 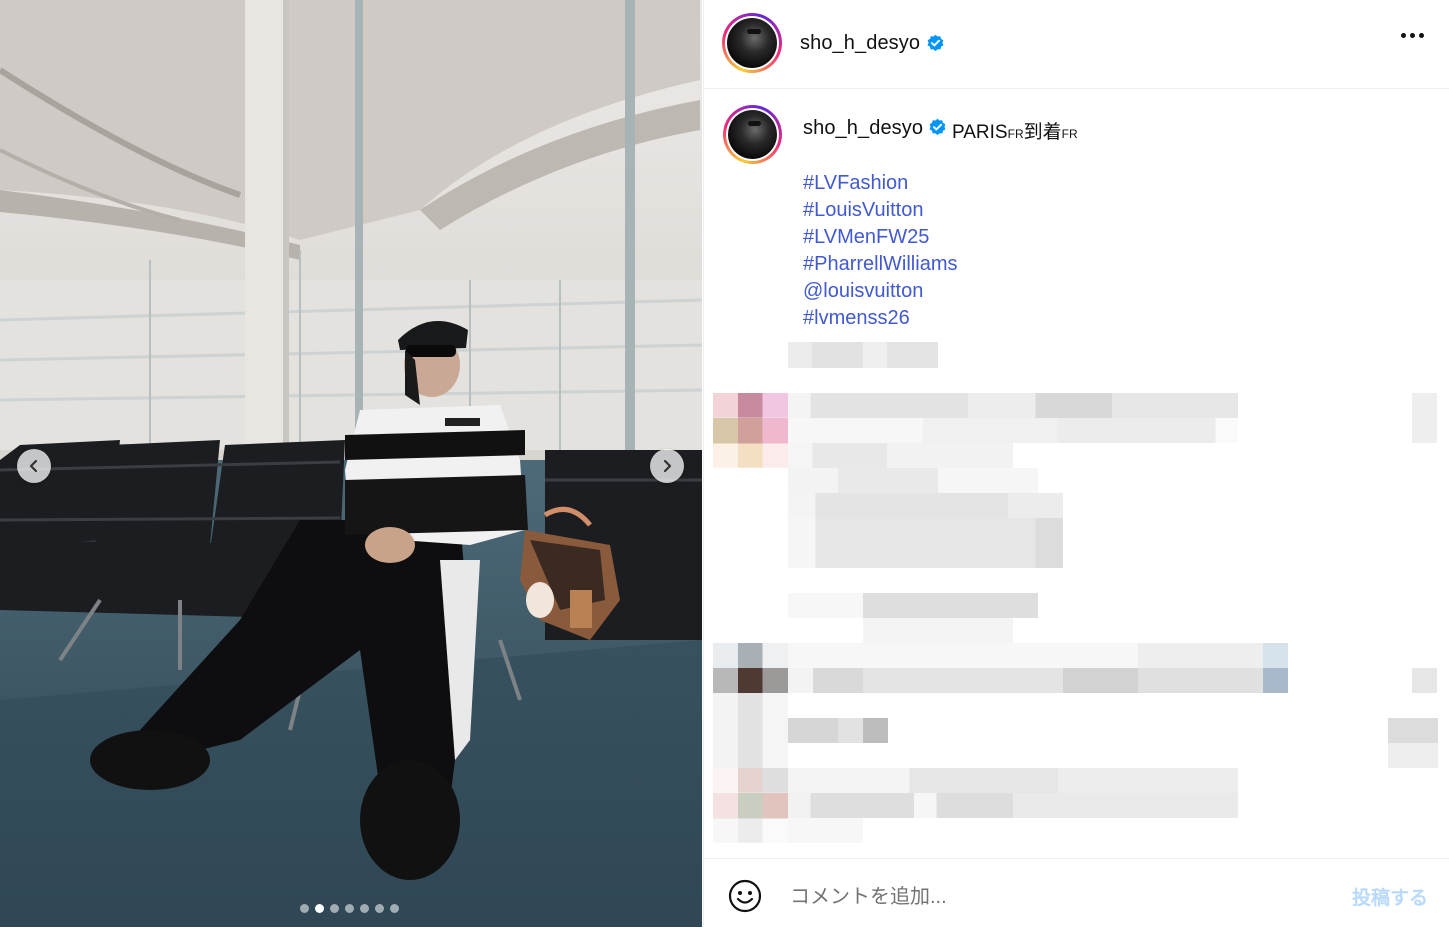 I want to click on caption-text: PARISFR到着FR, so click(x=1015, y=130).